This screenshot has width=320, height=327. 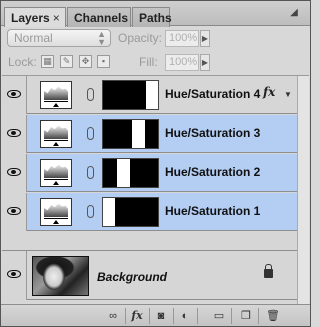 What do you see at coordinates (140, 38) in the screenshot?
I see `opacity-label: Opacity:` at bounding box center [140, 38].